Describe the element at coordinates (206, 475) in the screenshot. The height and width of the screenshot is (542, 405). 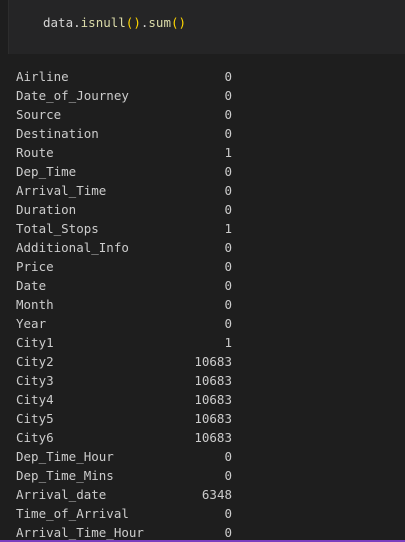
I see `output-row: Dep_Time_Mins 0` at that location.